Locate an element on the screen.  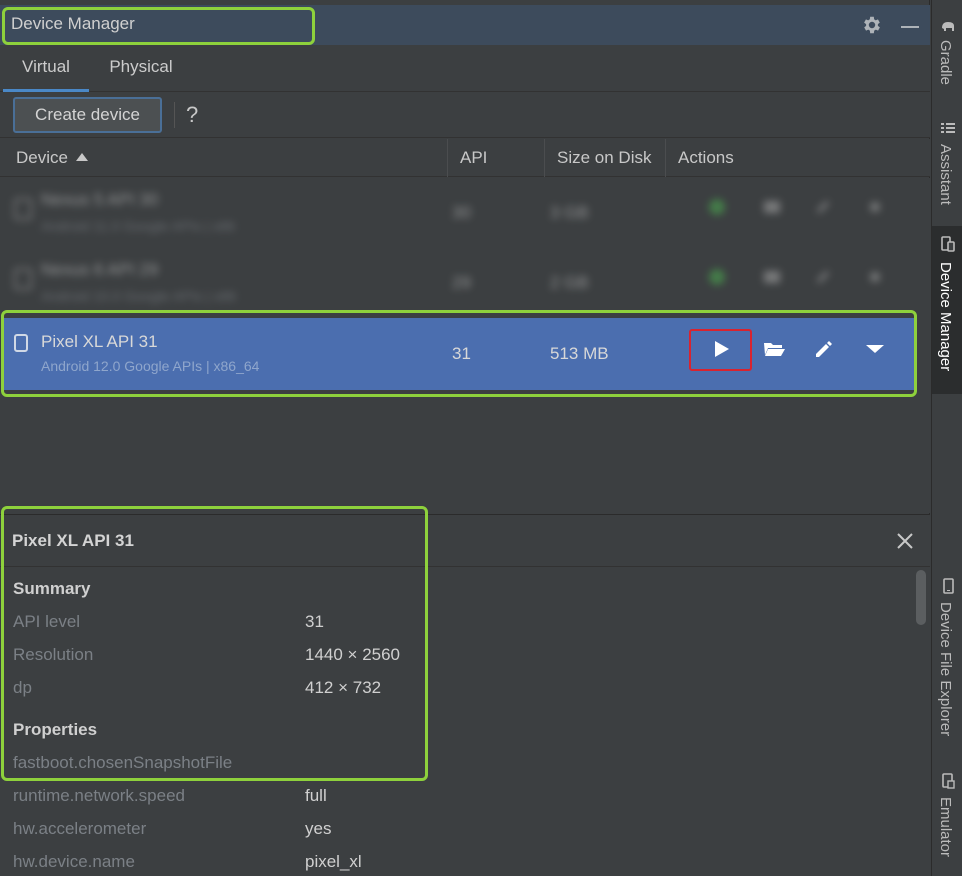
device-size: 3 GB is located at coordinates (569, 212).